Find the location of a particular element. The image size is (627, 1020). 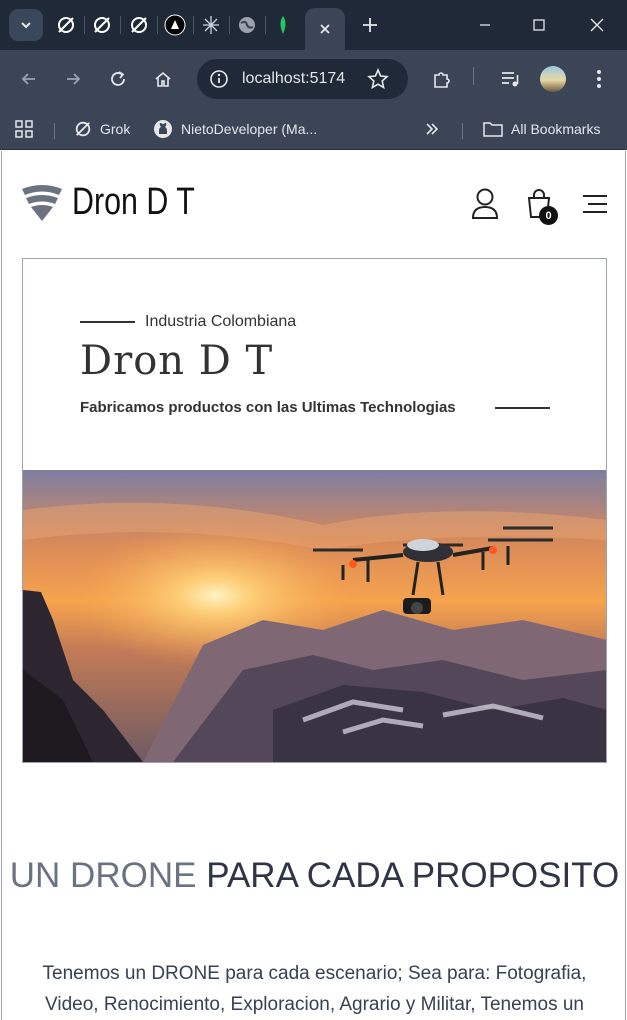

active-tab is located at coordinates (325, 29).